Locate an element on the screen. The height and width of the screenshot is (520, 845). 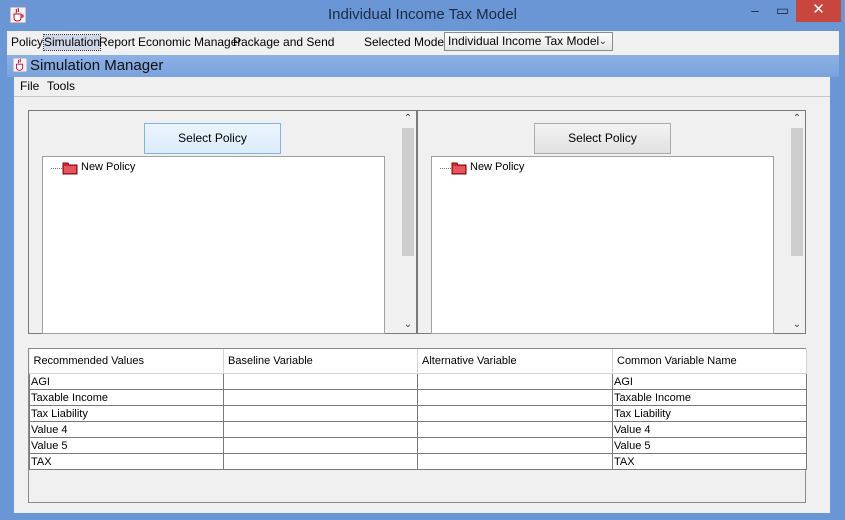
title-bar: Individual Income Tax Model – ▭ ✕ is located at coordinates (422, 15).